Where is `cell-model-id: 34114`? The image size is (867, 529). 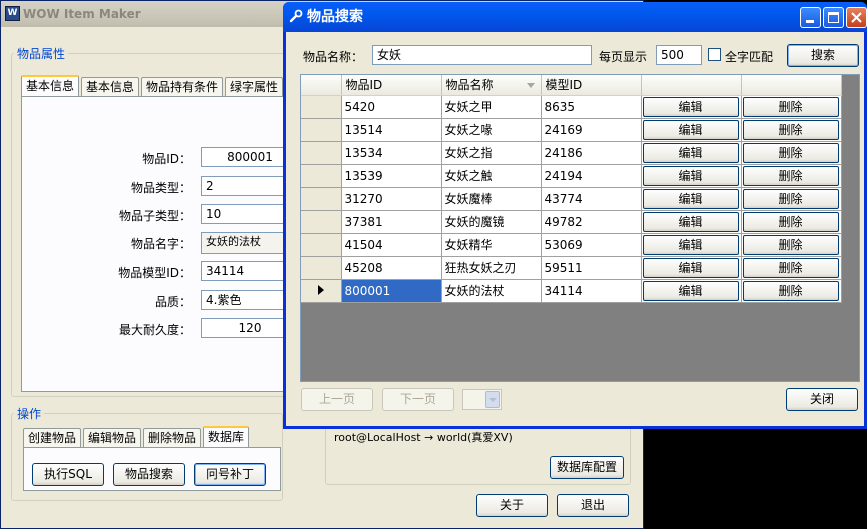
cell-model-id: 34114 is located at coordinates (591, 291).